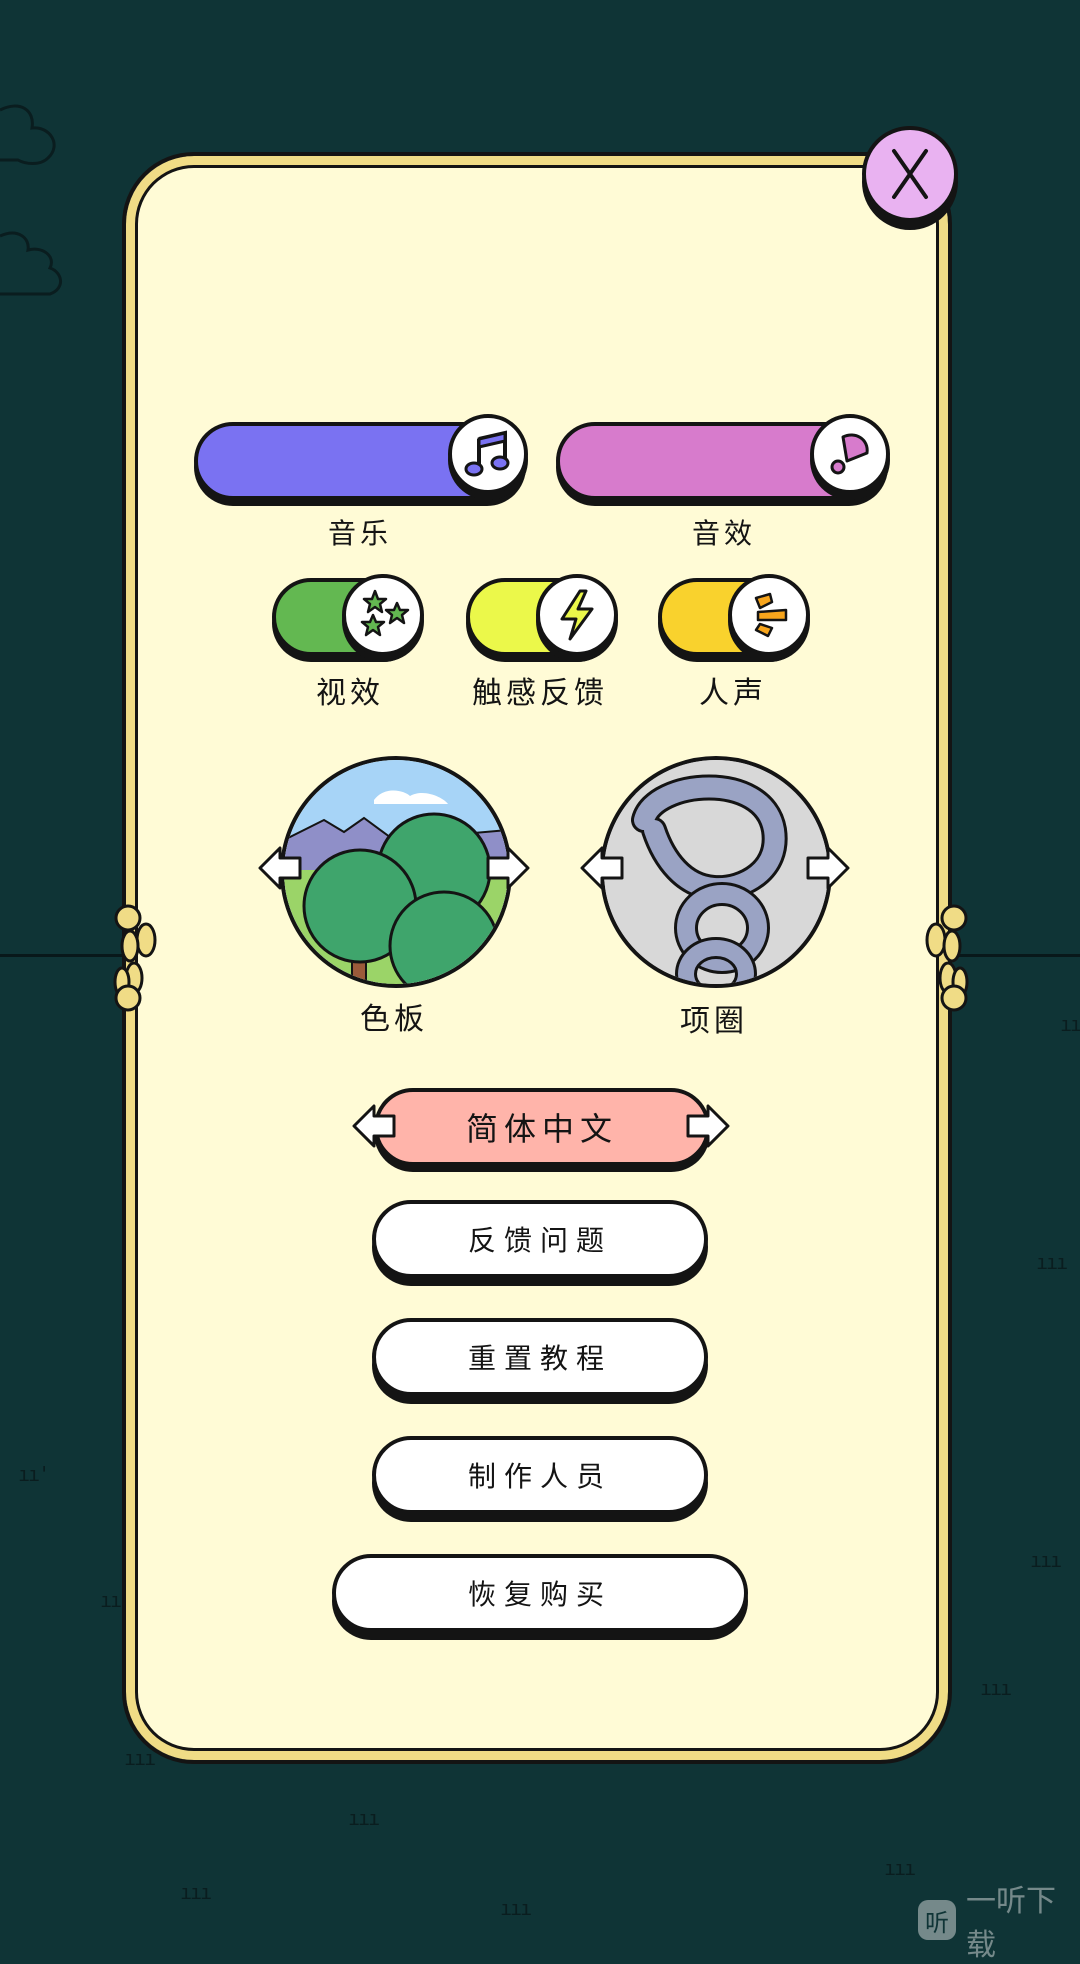 The image size is (1080, 1964). I want to click on music-slider-knob, so click(488, 454).